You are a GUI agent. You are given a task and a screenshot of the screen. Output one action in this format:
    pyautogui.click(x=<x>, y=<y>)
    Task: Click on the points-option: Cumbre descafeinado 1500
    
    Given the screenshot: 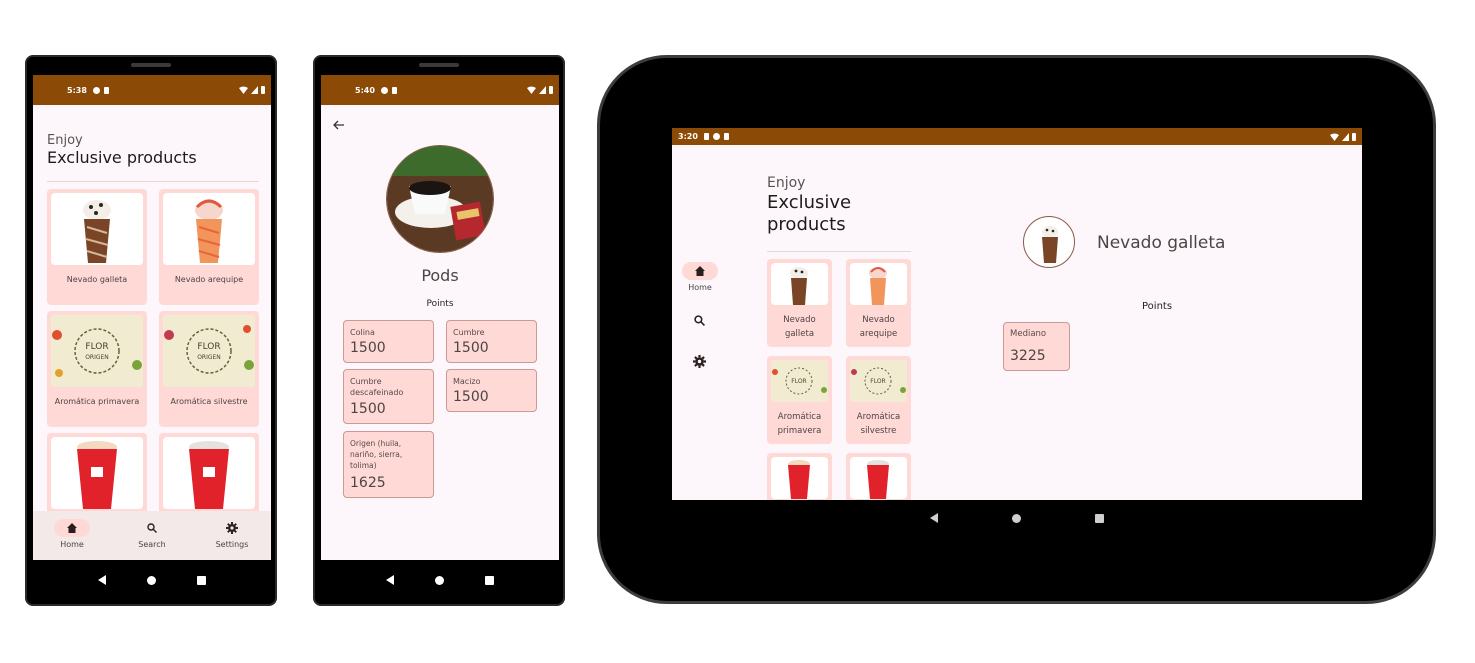 What is the action you would take?
    pyautogui.click(x=388, y=396)
    